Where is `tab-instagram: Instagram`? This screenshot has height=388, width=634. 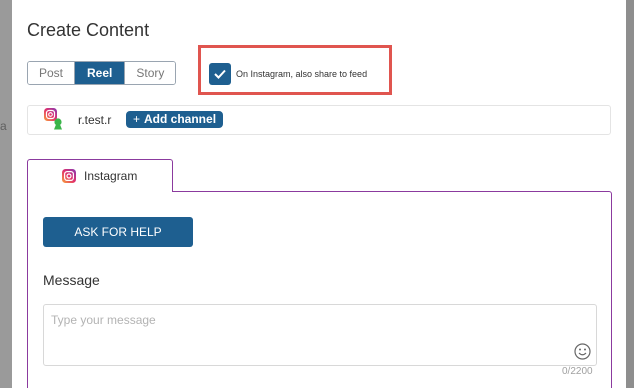
tab-instagram: Instagram is located at coordinates (100, 175).